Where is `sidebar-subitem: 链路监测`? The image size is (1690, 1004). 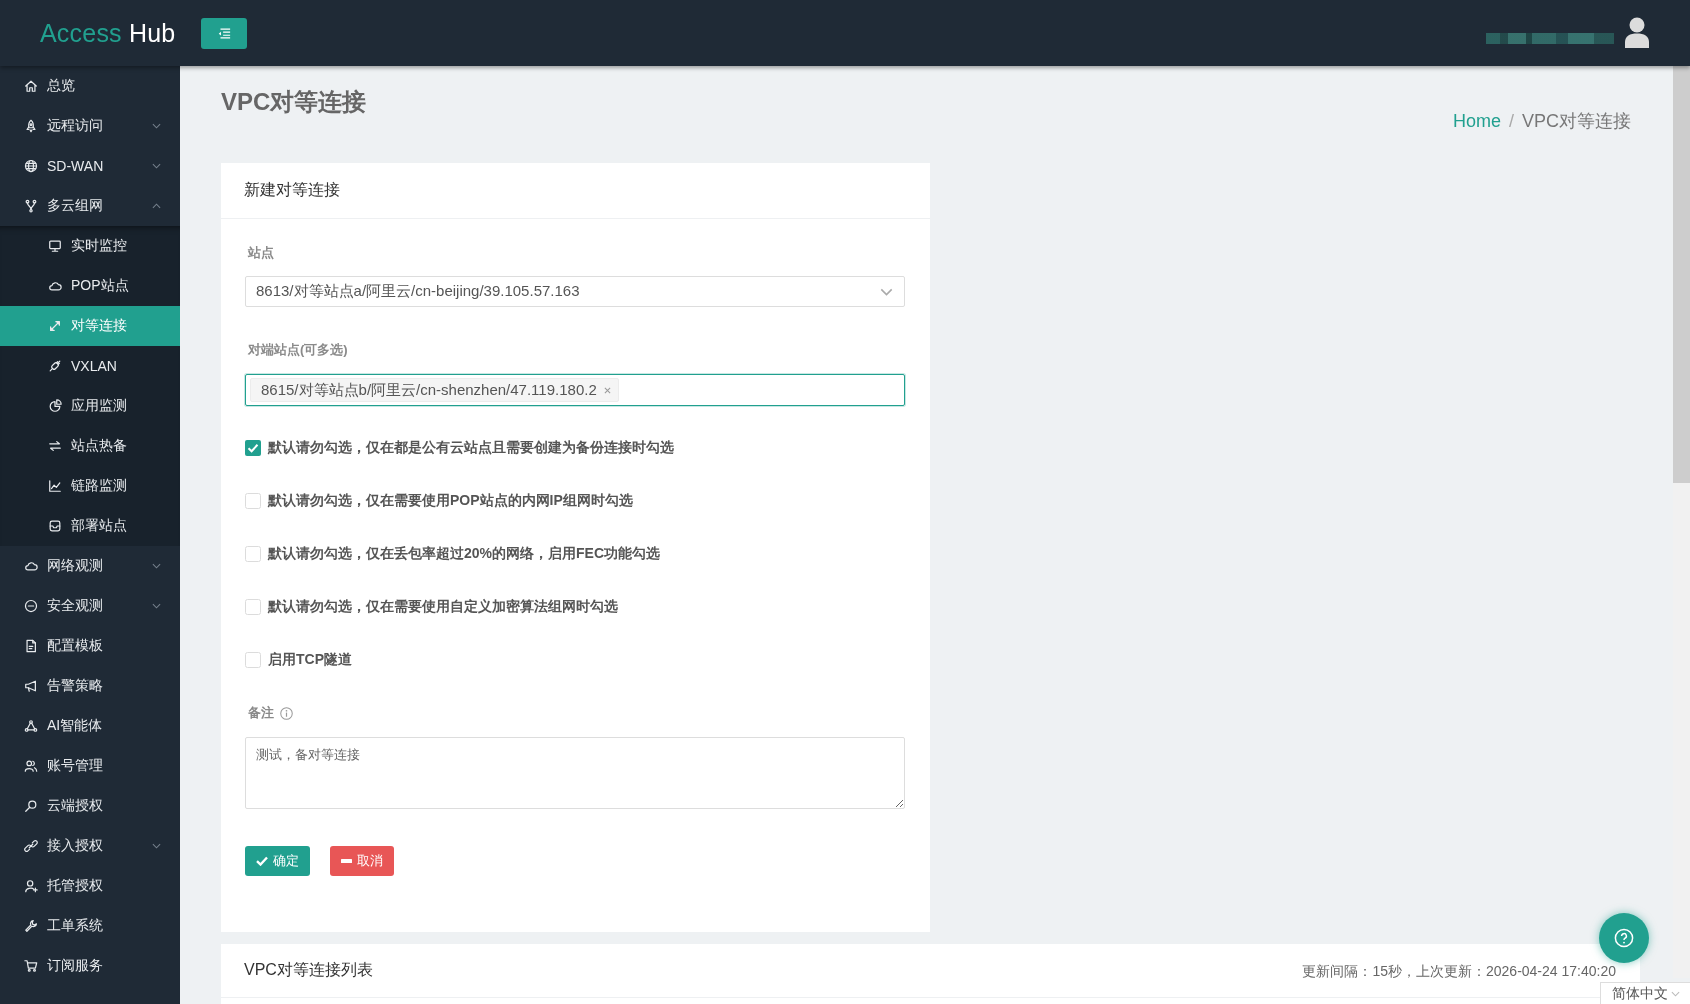 sidebar-subitem: 链路监测 is located at coordinates (90, 486).